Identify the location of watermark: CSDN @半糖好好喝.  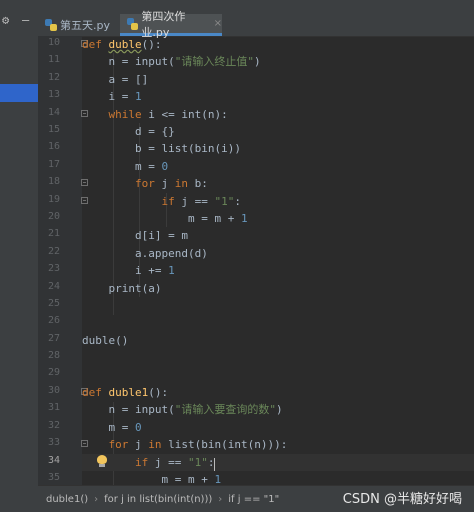
(402, 499).